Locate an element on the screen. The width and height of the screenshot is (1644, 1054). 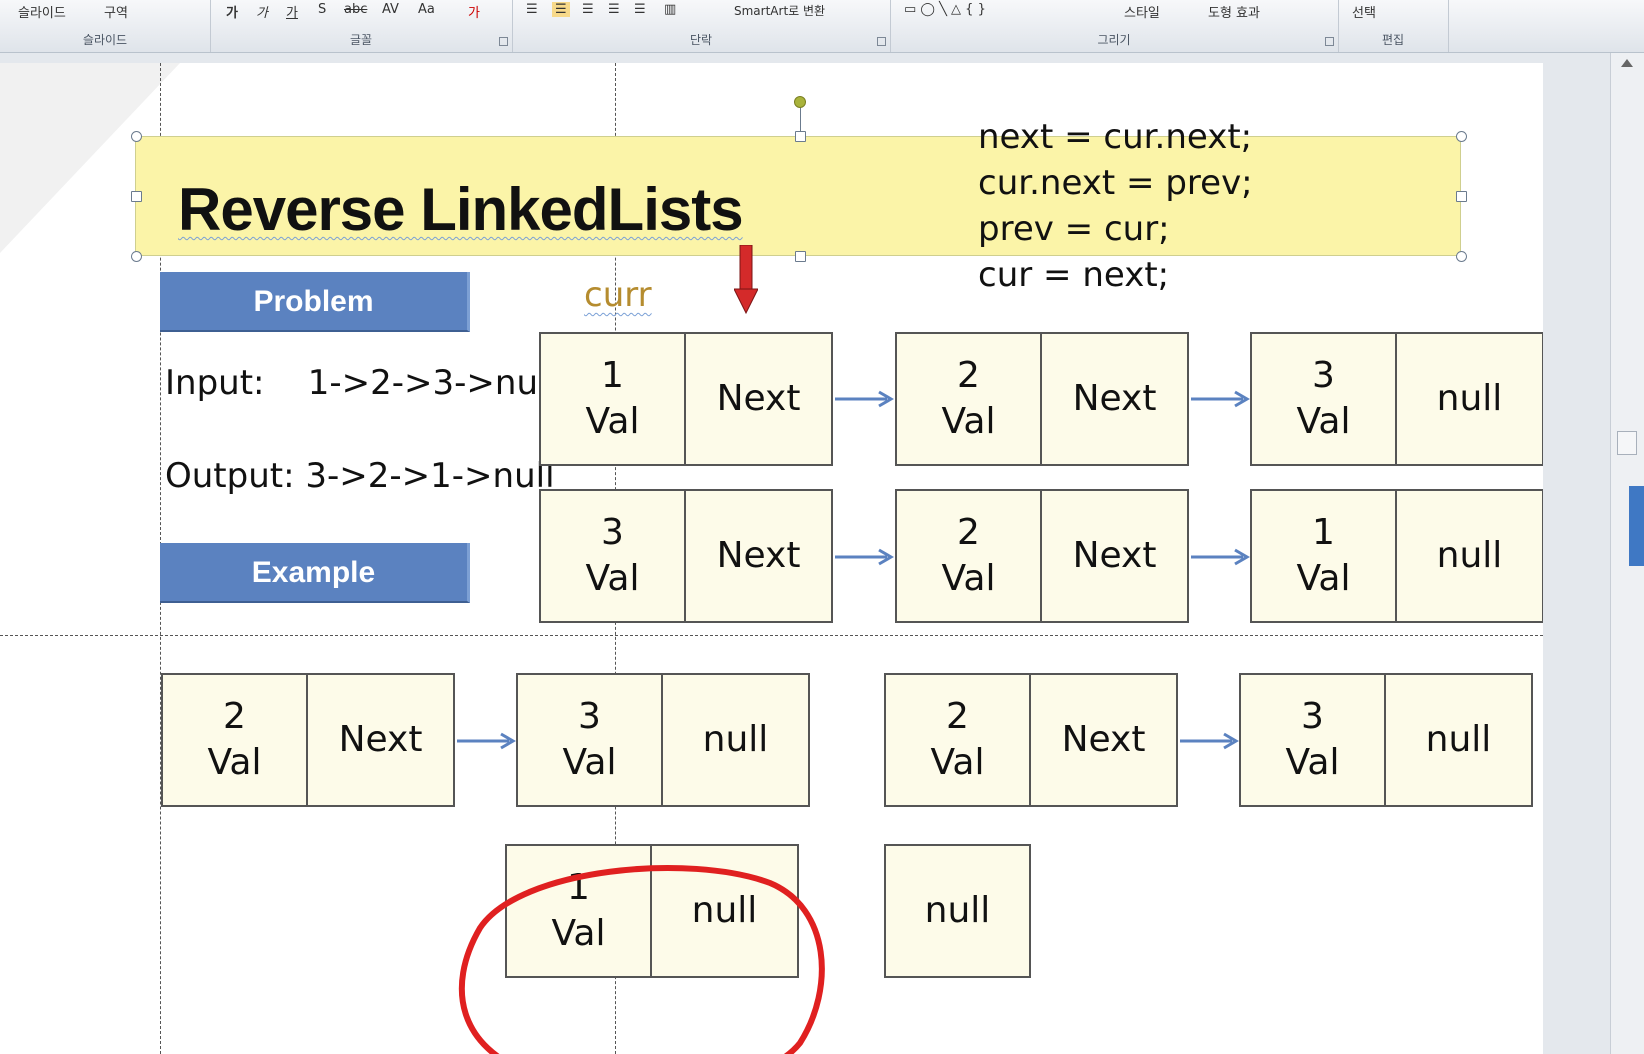
rotation-handle is located at coordinates (800, 102).